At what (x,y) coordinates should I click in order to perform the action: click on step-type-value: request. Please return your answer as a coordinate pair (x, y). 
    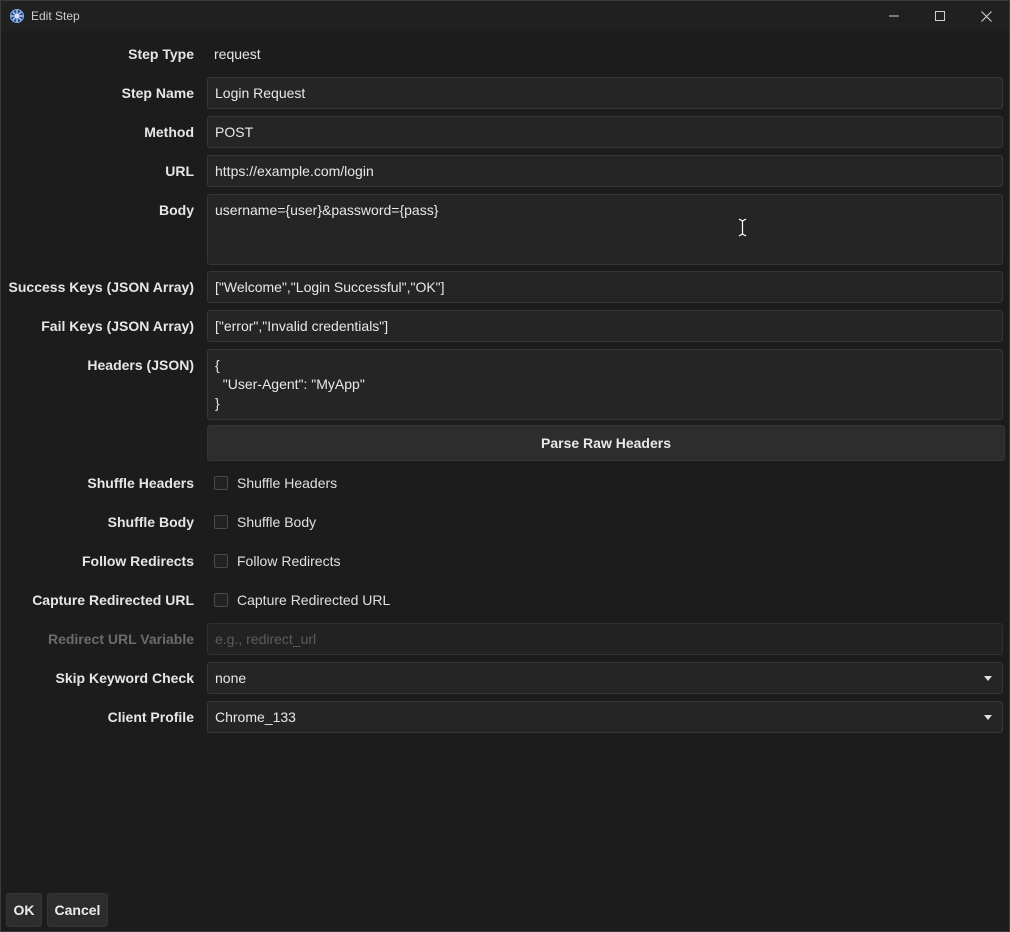
    Looking at the image, I should click on (237, 54).